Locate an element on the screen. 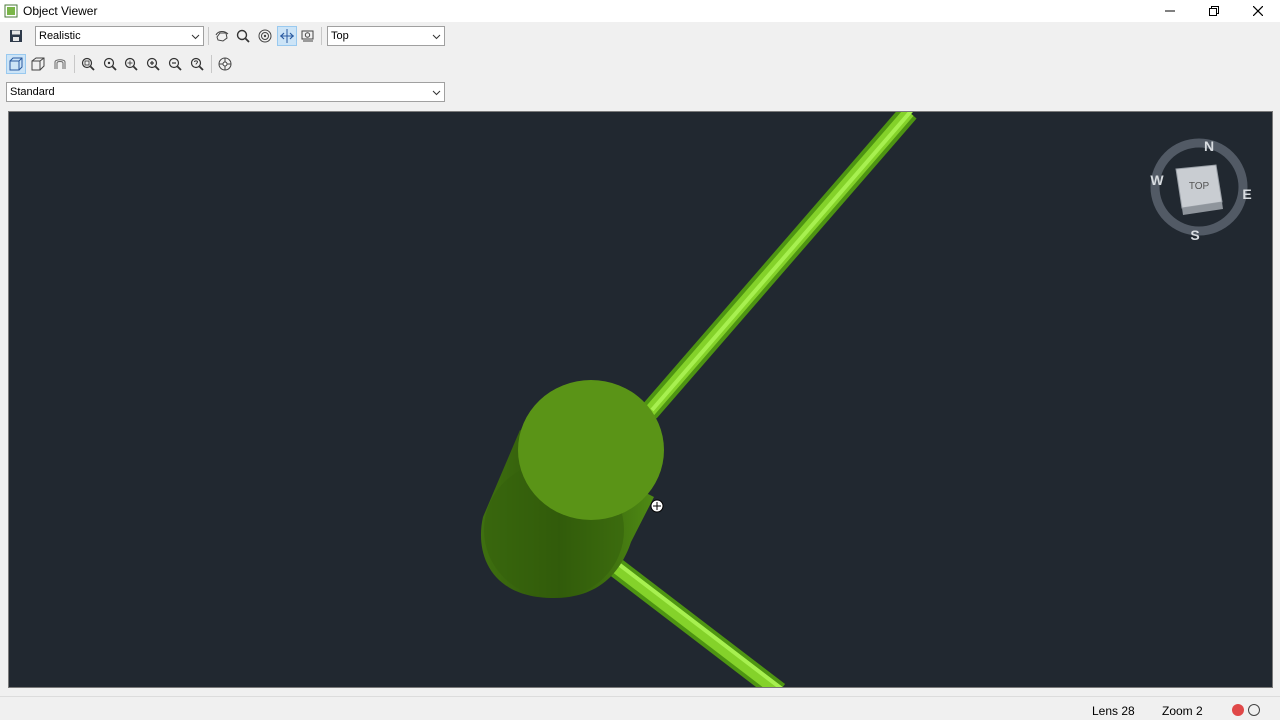  app-icon is located at coordinates (11, 11).